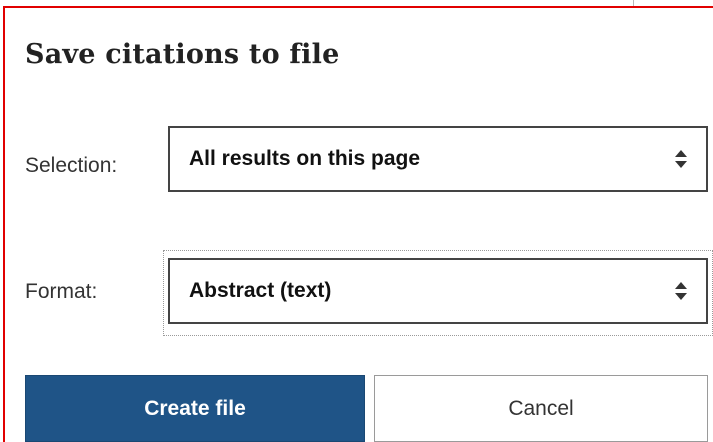 Image resolution: width=713 pixels, height=442 pixels. Describe the element at coordinates (541, 408) in the screenshot. I see `cancel-button: Cancel` at that location.